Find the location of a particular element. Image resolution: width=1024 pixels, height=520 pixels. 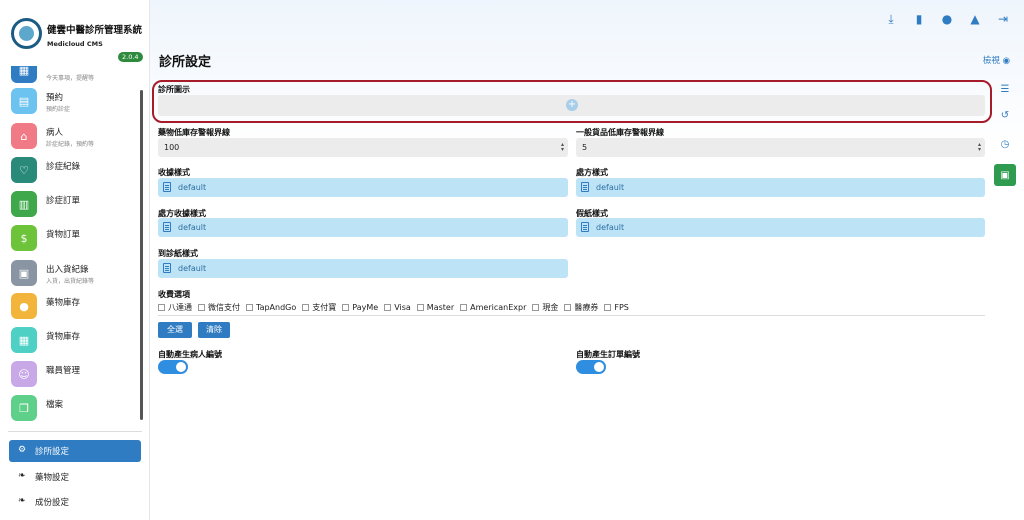

view-link: 檢視 ◉ is located at coordinates (996, 60).